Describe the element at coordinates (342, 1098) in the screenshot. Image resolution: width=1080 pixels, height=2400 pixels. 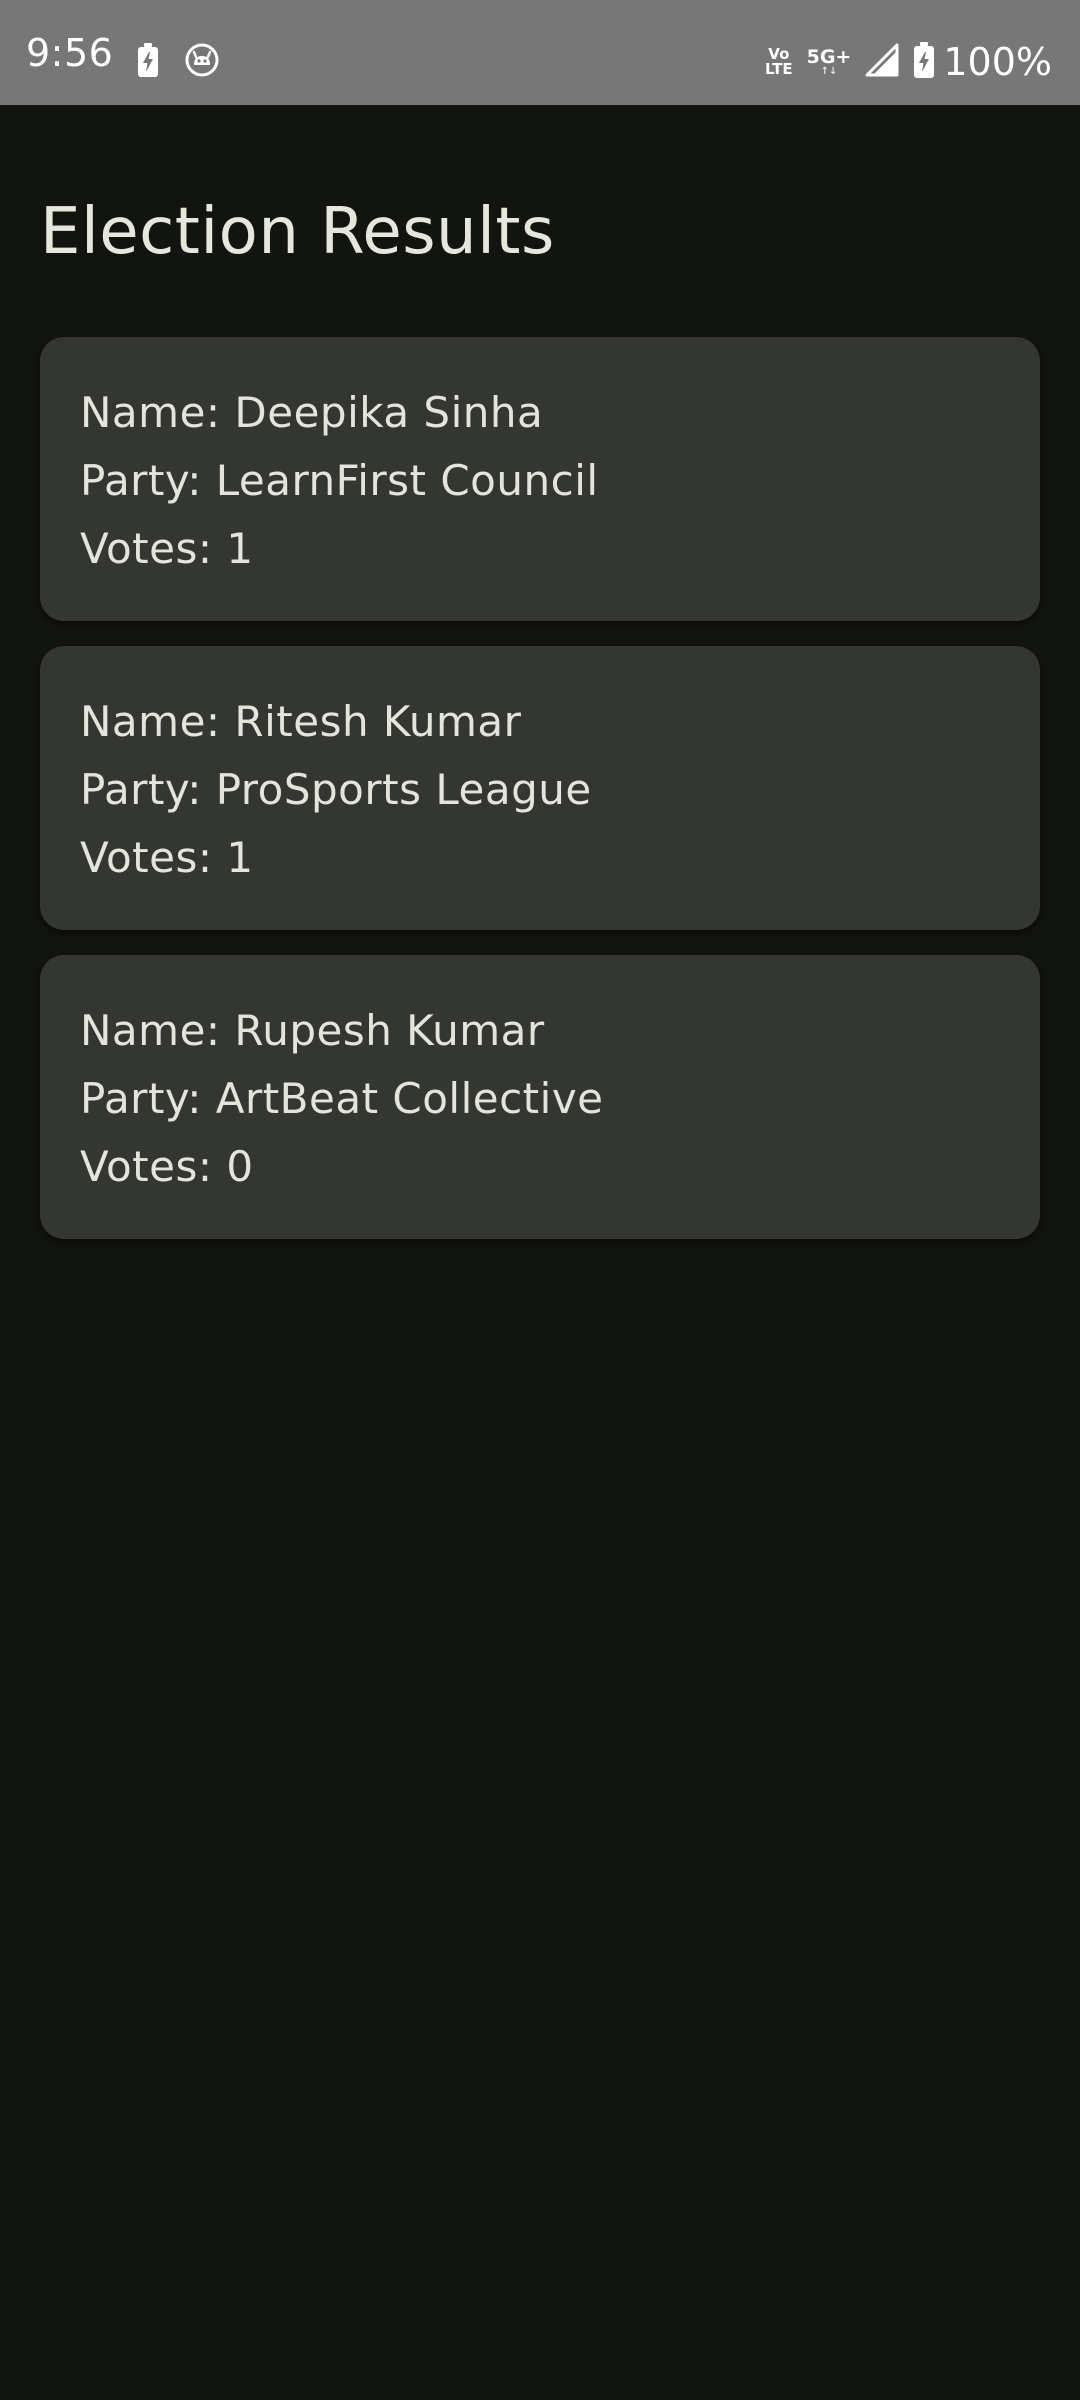
I see `candidate-party: Party: ArtBeat Collective` at that location.